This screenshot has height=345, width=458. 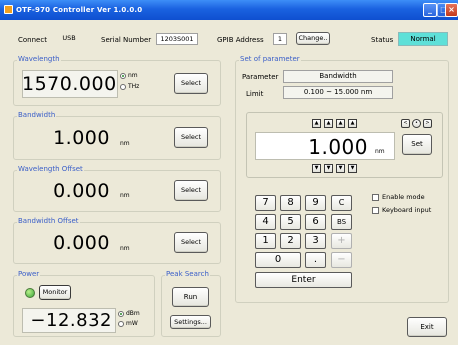 I want to click on bandwidth-offset-select-button: Select, so click(x=191, y=242).